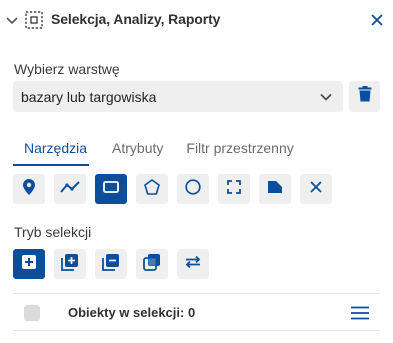 The image size is (393, 343). I want to click on new-selection-icon, so click(29, 264).